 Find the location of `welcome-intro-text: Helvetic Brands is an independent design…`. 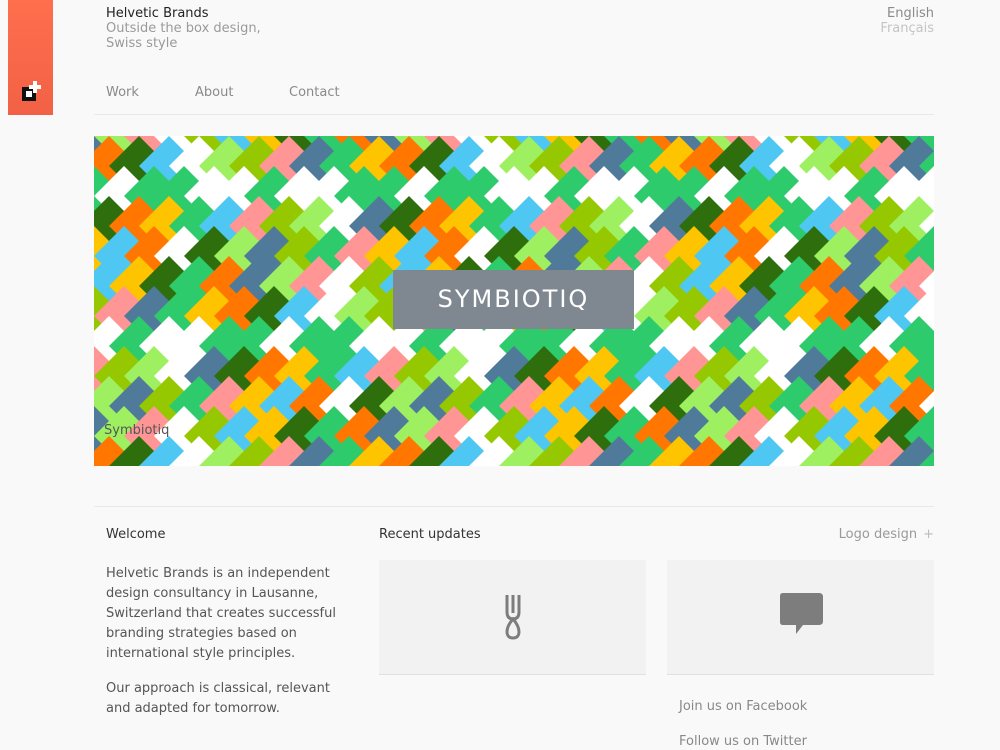

welcome-intro-text: Helvetic Brands is an independent design… is located at coordinates (223, 614).